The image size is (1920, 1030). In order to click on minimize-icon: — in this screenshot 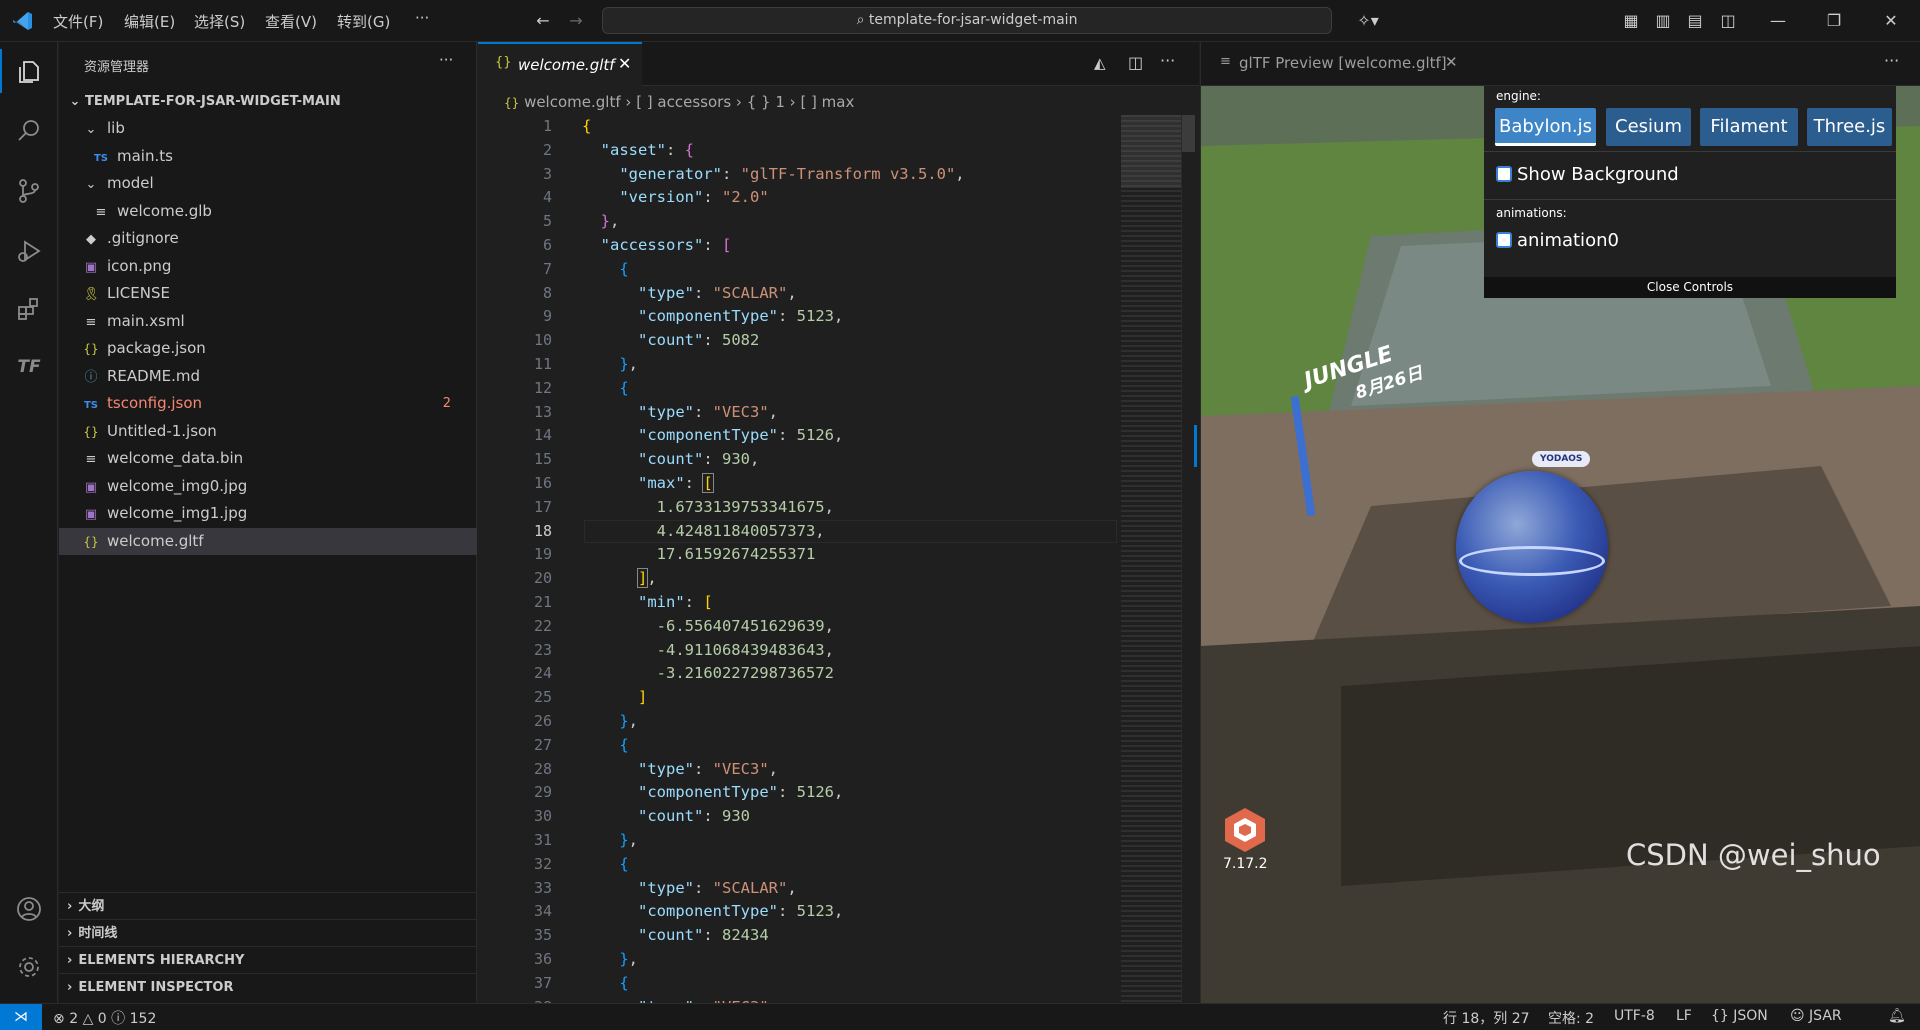, I will do `click(1778, 20)`.